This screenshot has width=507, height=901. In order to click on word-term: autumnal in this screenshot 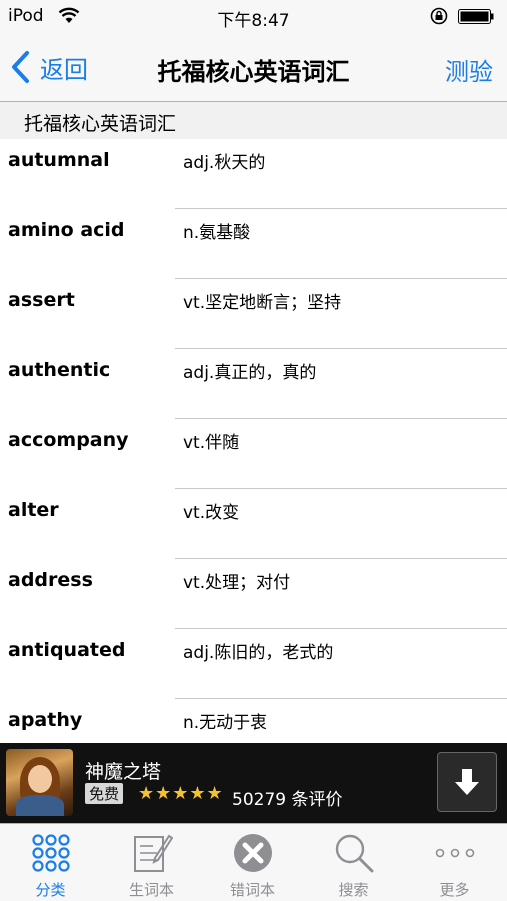, I will do `click(59, 160)`.